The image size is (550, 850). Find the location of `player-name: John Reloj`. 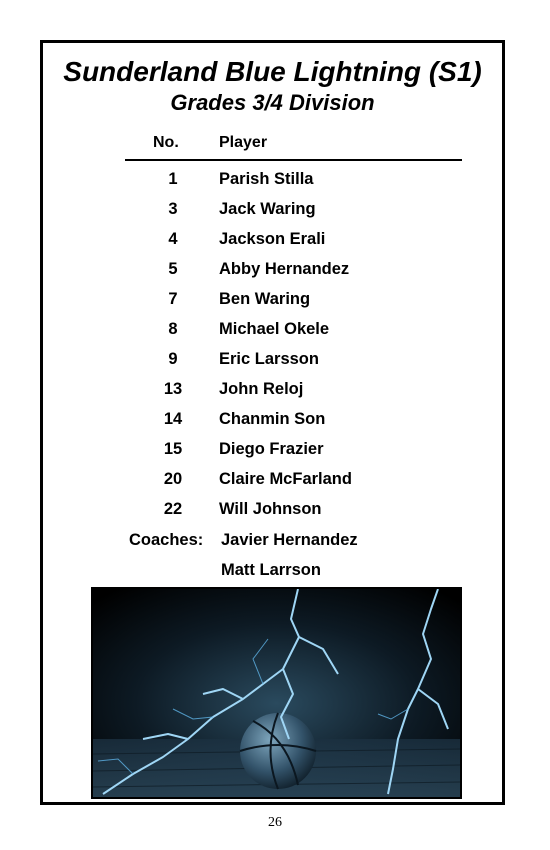

player-name: John Reloj is located at coordinates (261, 389).